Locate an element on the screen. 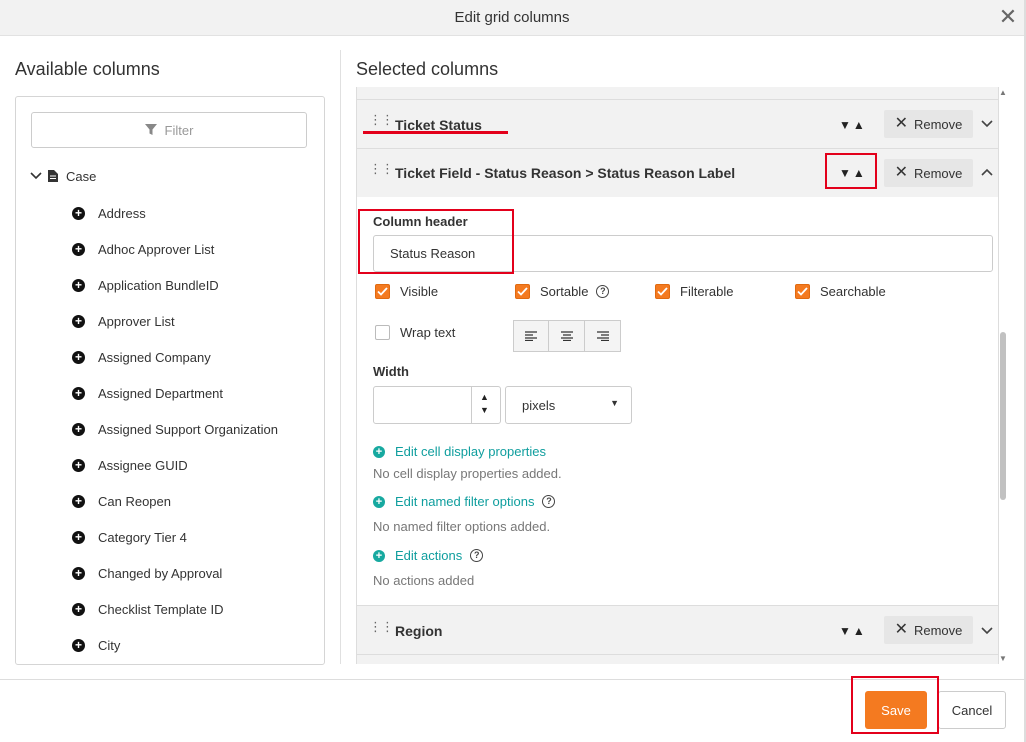 Image resolution: width=1026 pixels, height=742 pixels. edit-cell-display-label: Edit cell display properties is located at coordinates (471, 451).